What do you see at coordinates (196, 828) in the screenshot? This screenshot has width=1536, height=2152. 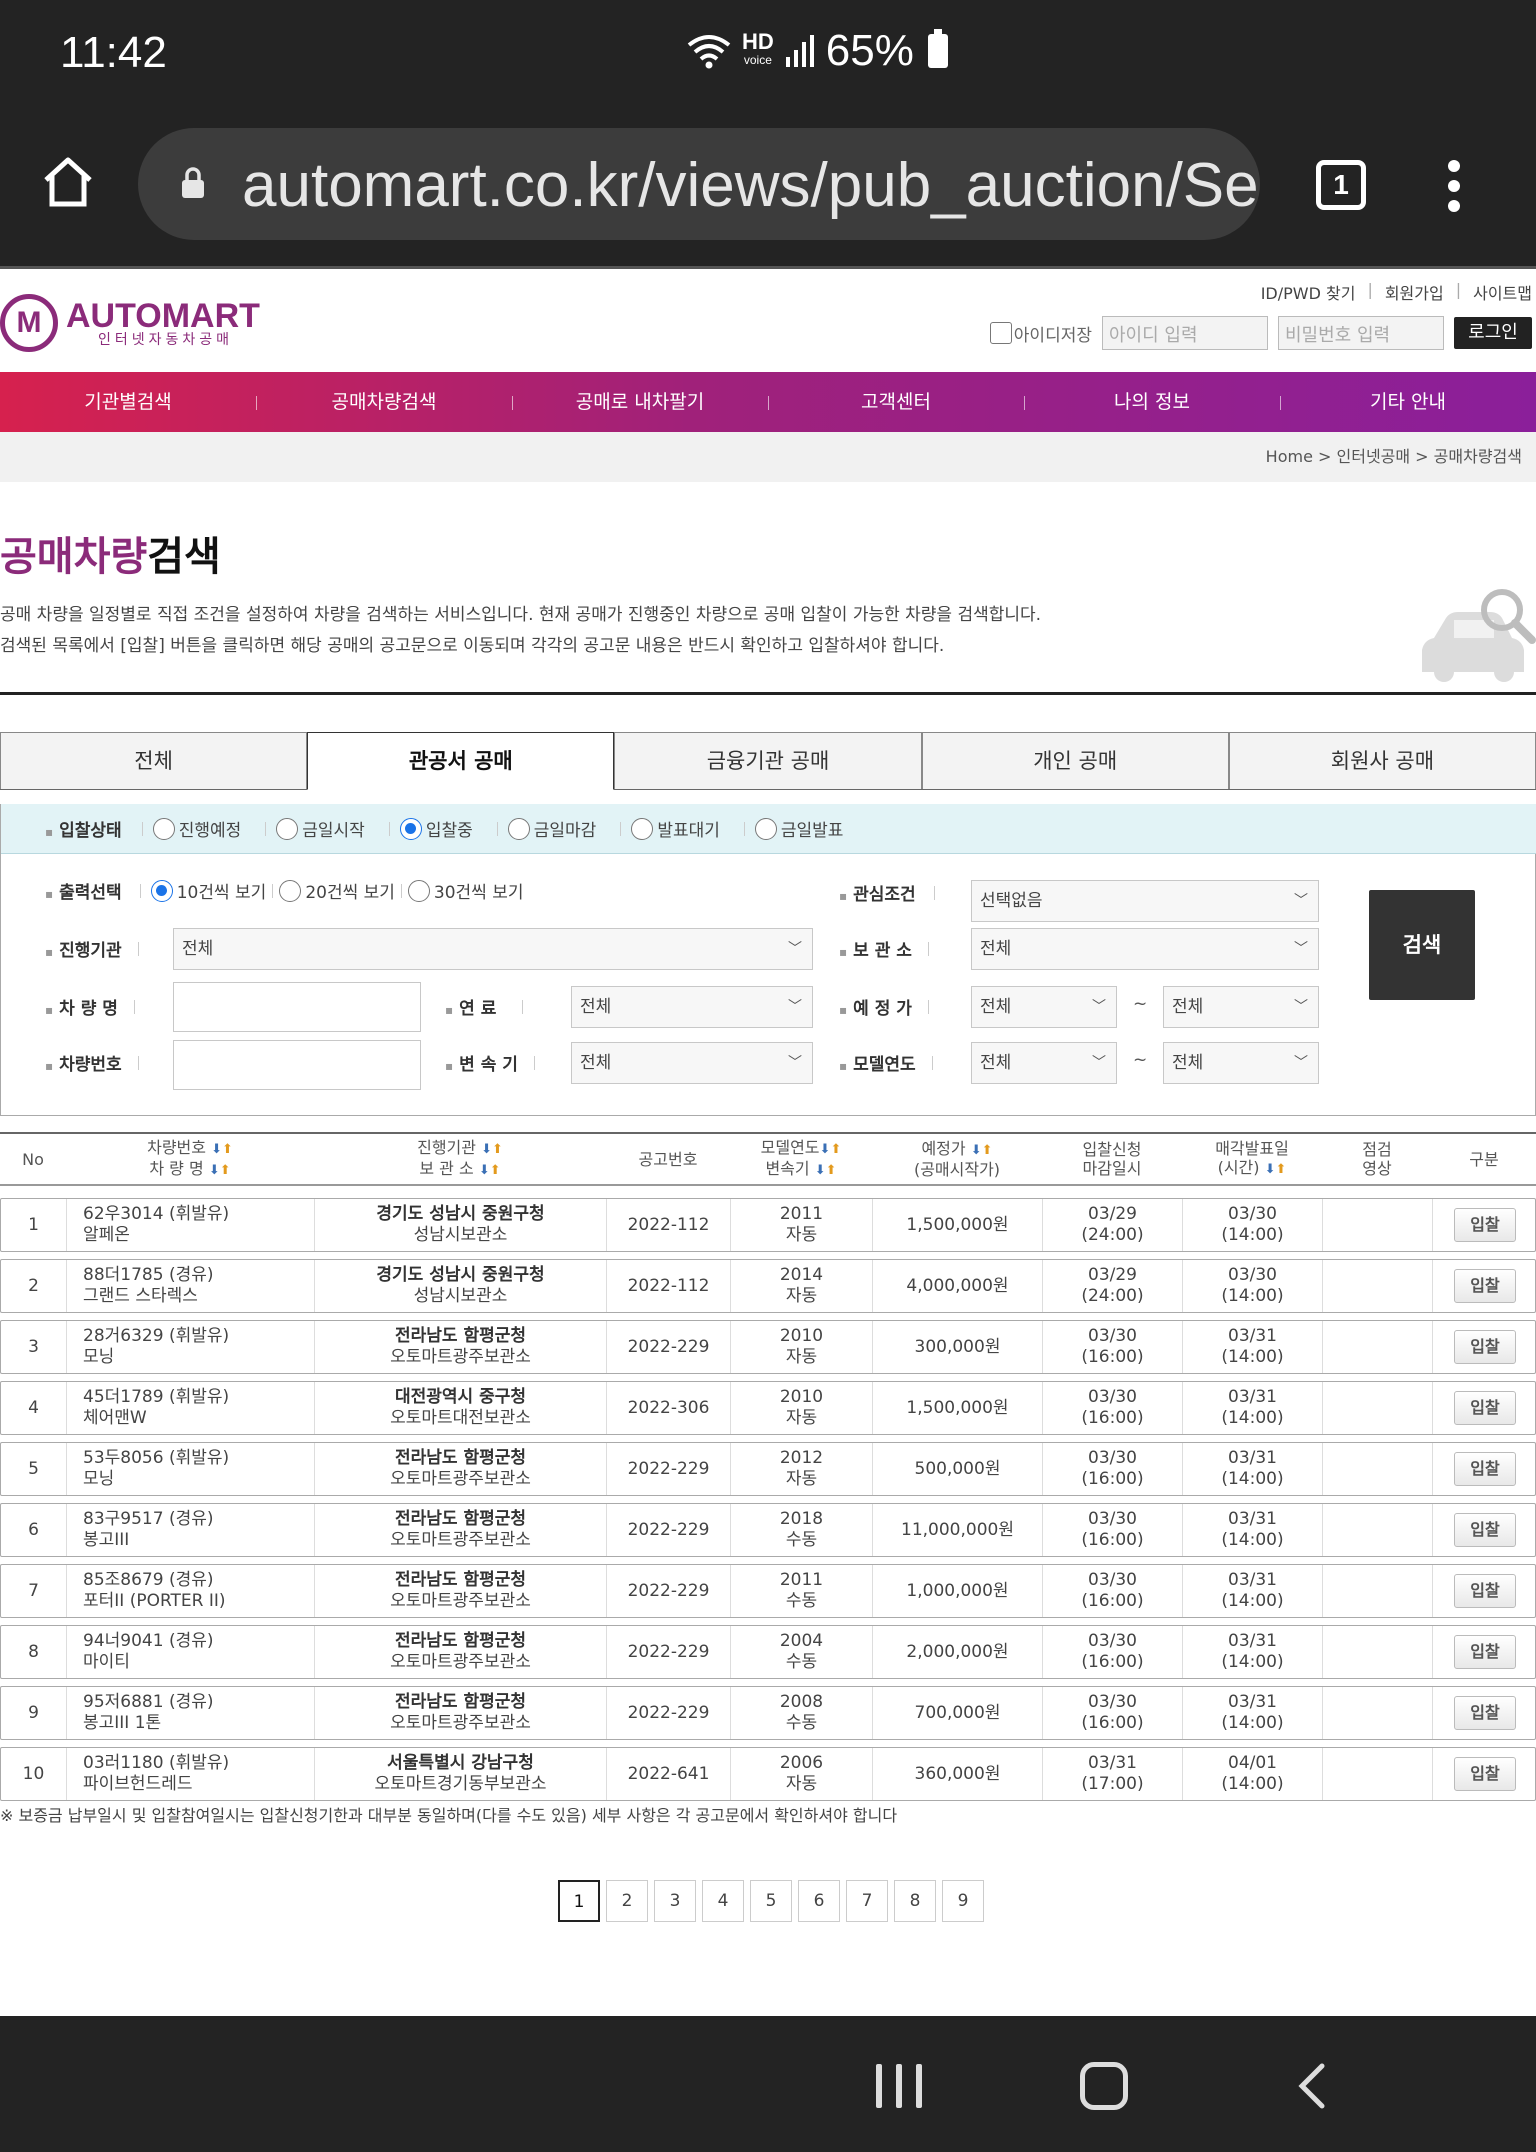 I see `radio-planned: 진행예정` at bounding box center [196, 828].